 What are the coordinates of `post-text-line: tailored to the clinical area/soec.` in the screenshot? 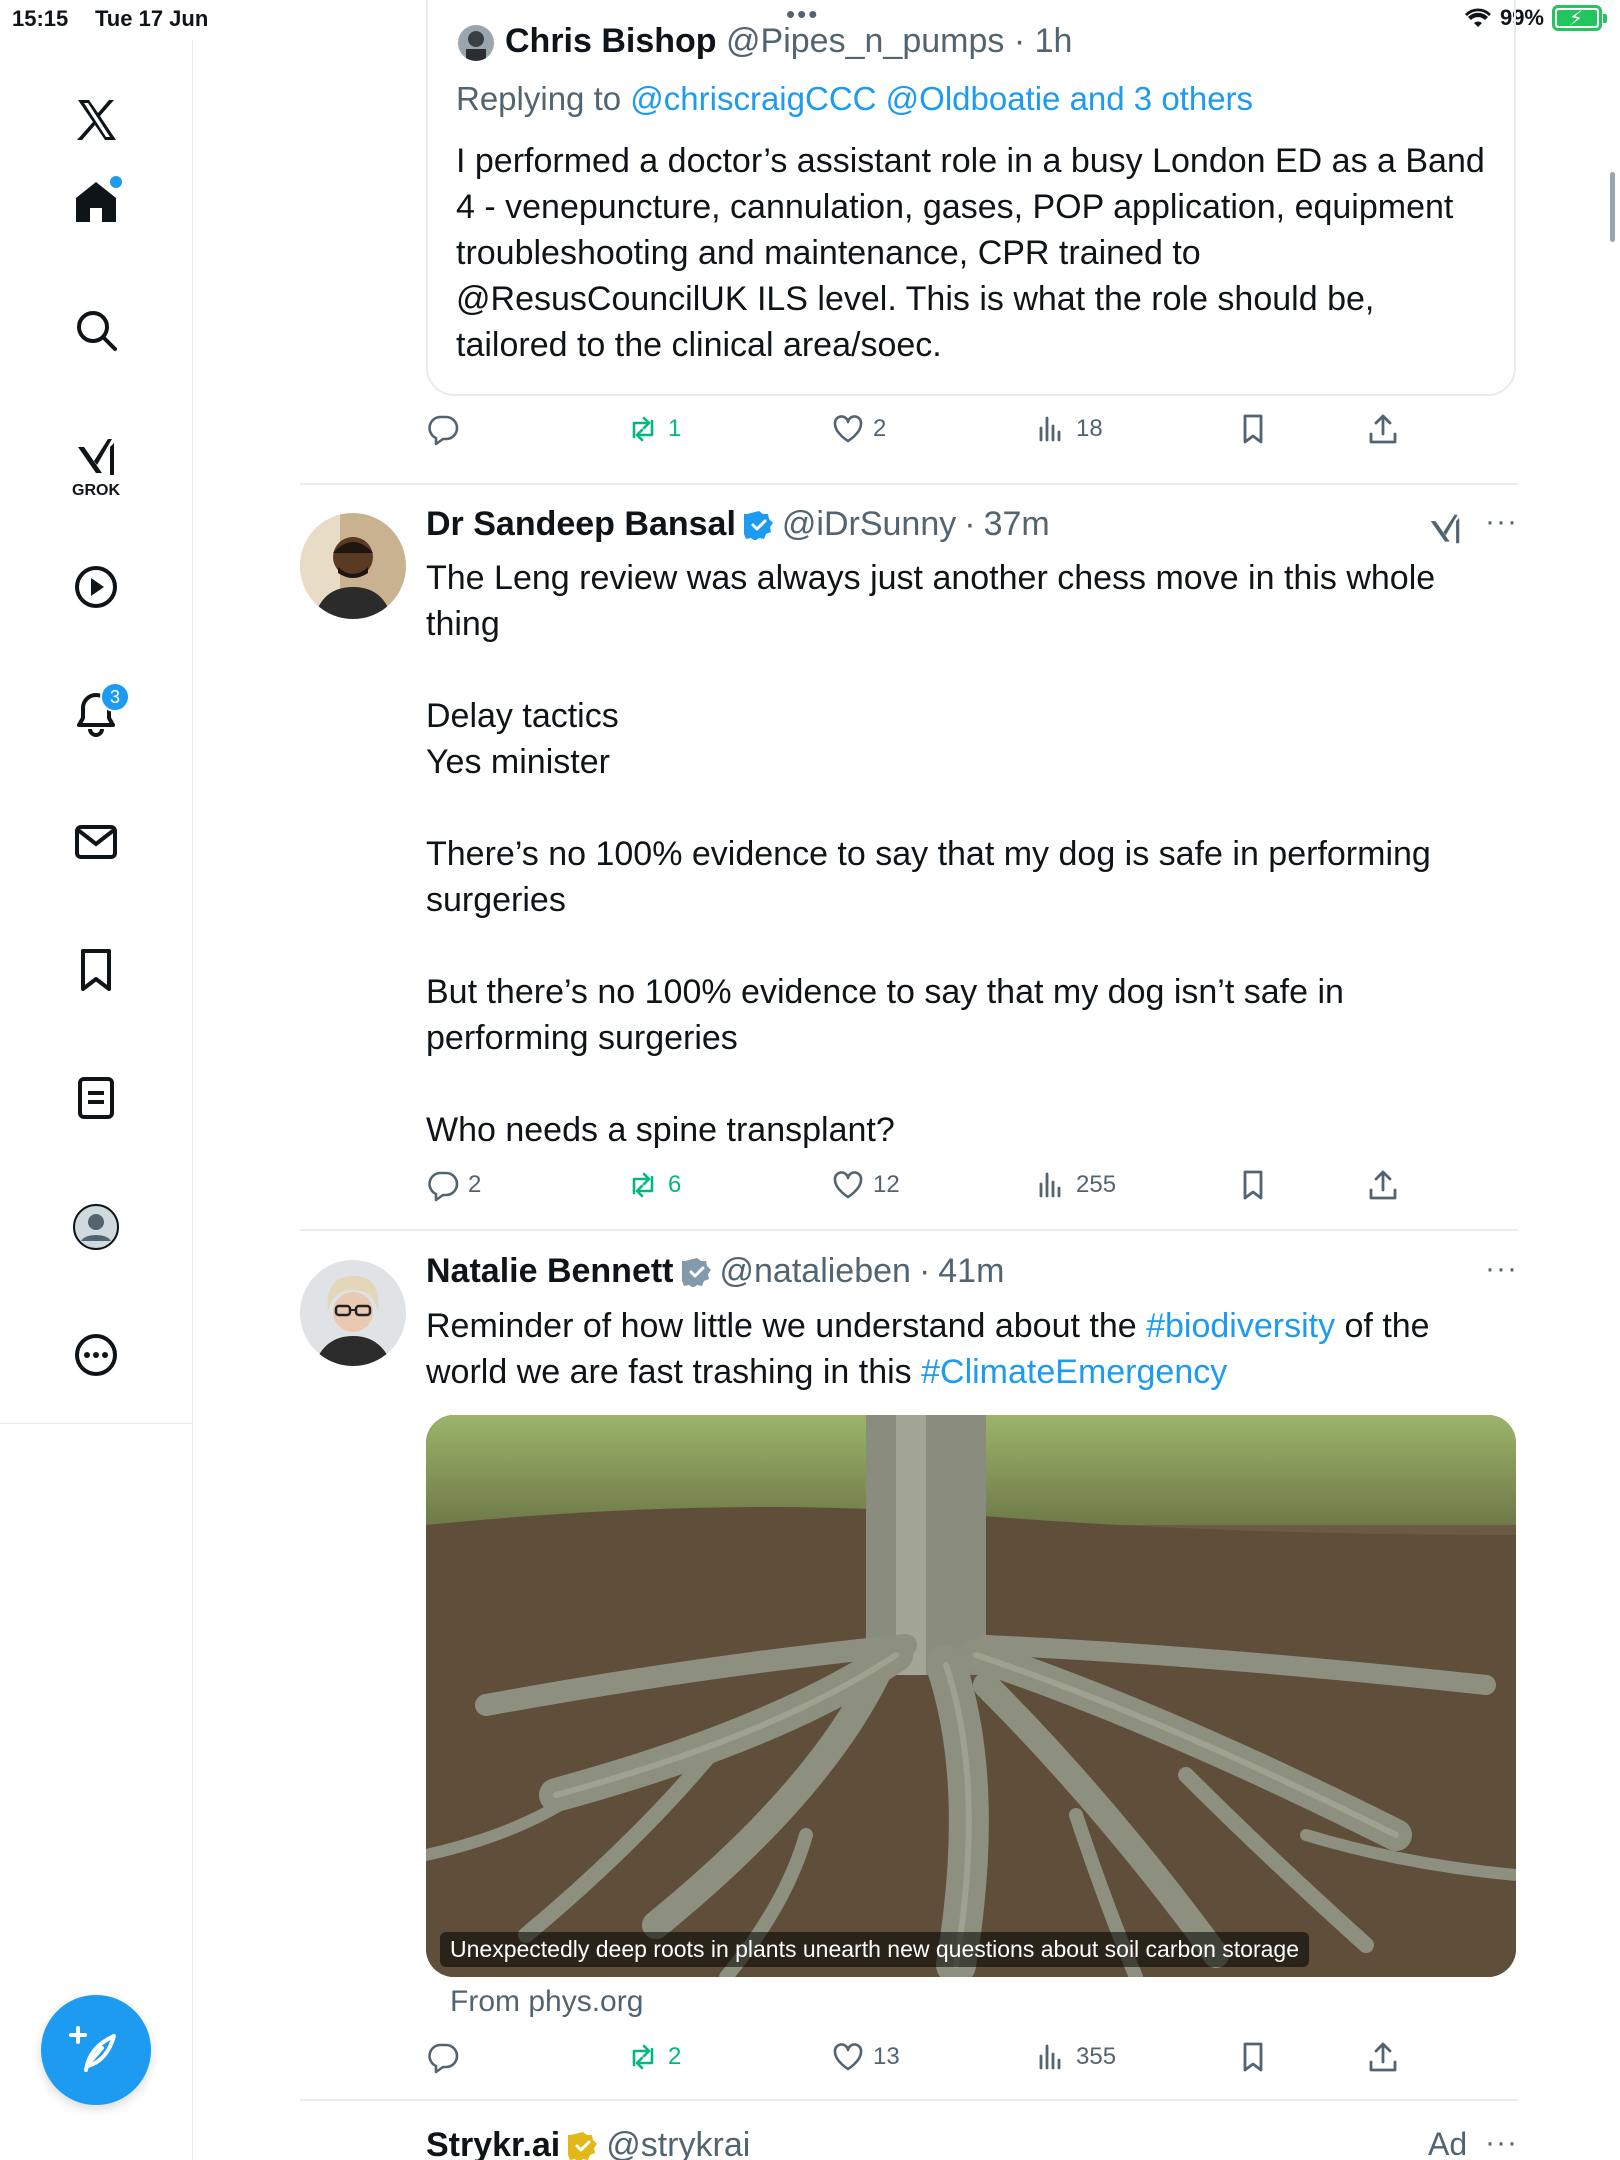 It's located at (699, 345).